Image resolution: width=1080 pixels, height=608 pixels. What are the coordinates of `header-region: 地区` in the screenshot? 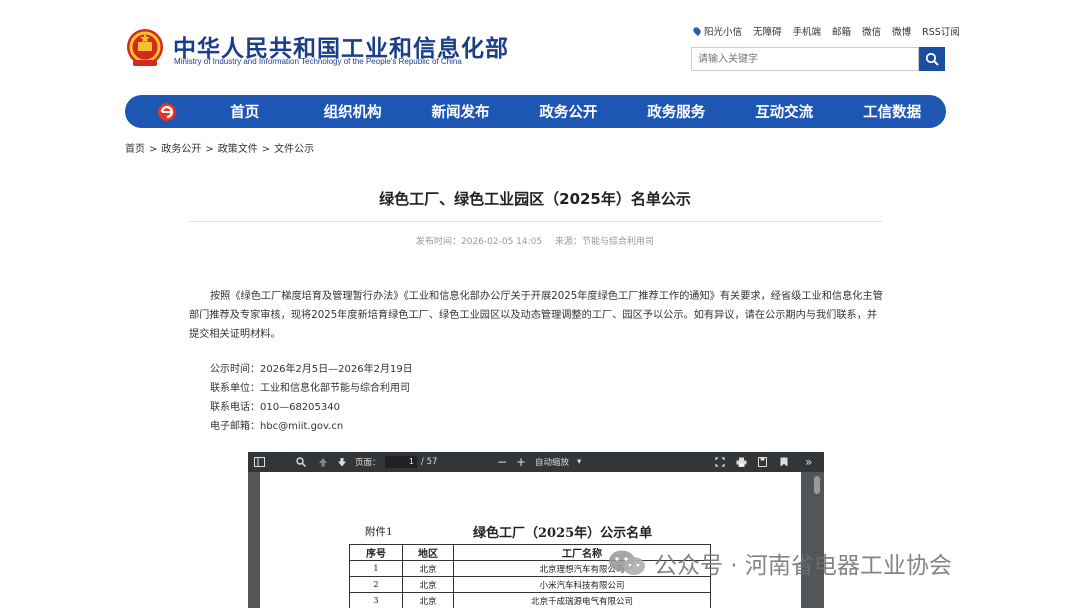 It's located at (428, 552).